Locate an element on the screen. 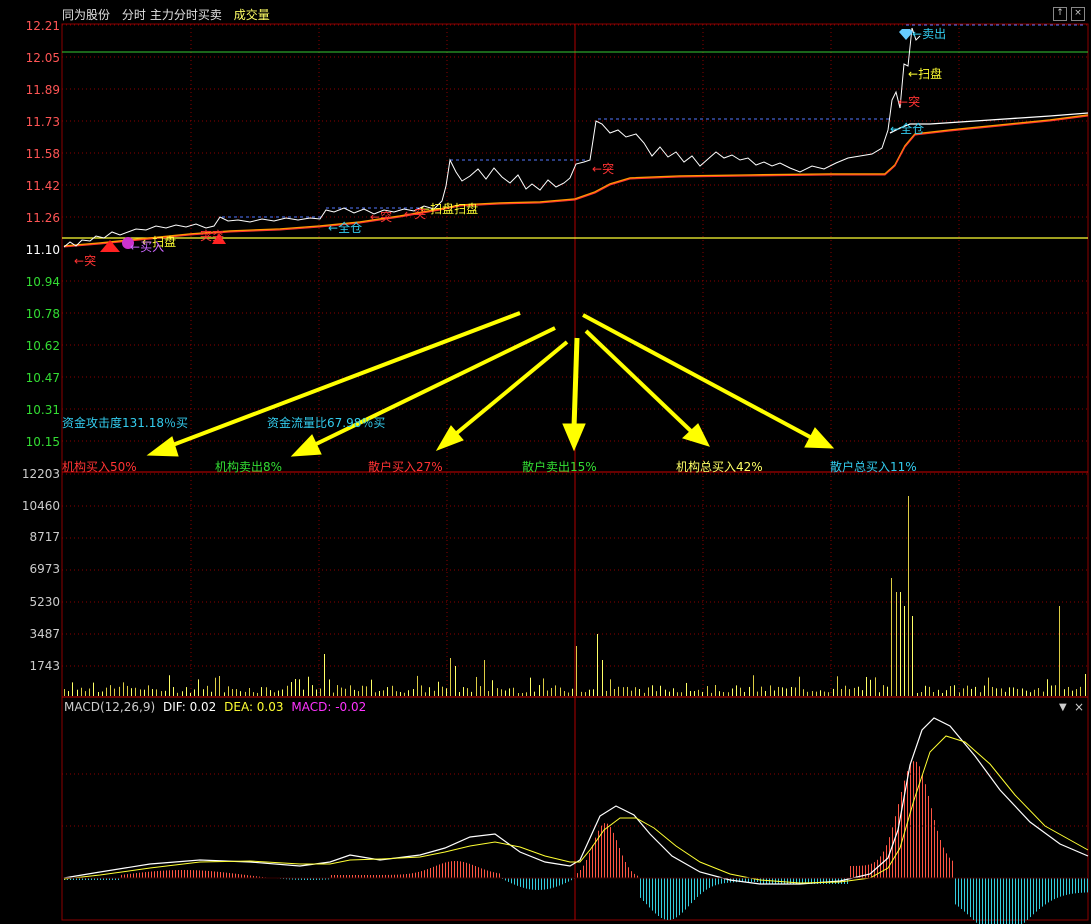 This screenshot has height=924, width=1091. dropdown-icon: ▼ is located at coordinates (1063, 707).